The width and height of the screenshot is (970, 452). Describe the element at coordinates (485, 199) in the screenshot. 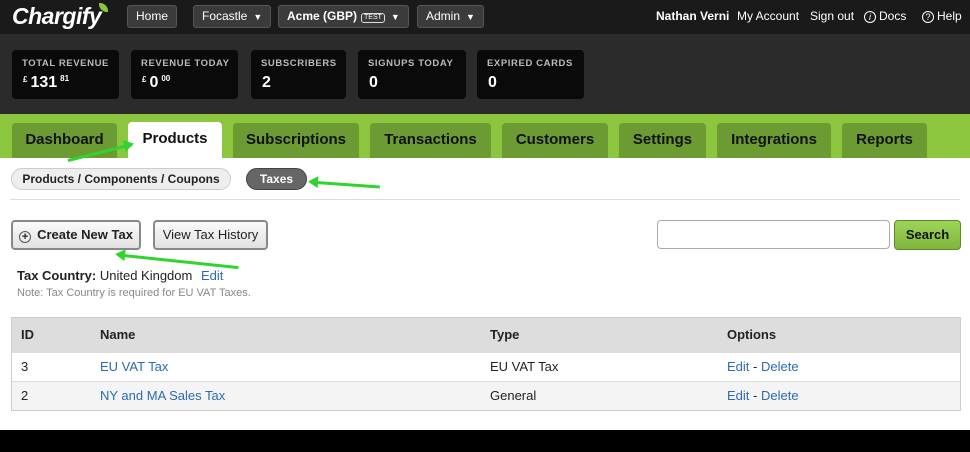

I see `divider` at that location.